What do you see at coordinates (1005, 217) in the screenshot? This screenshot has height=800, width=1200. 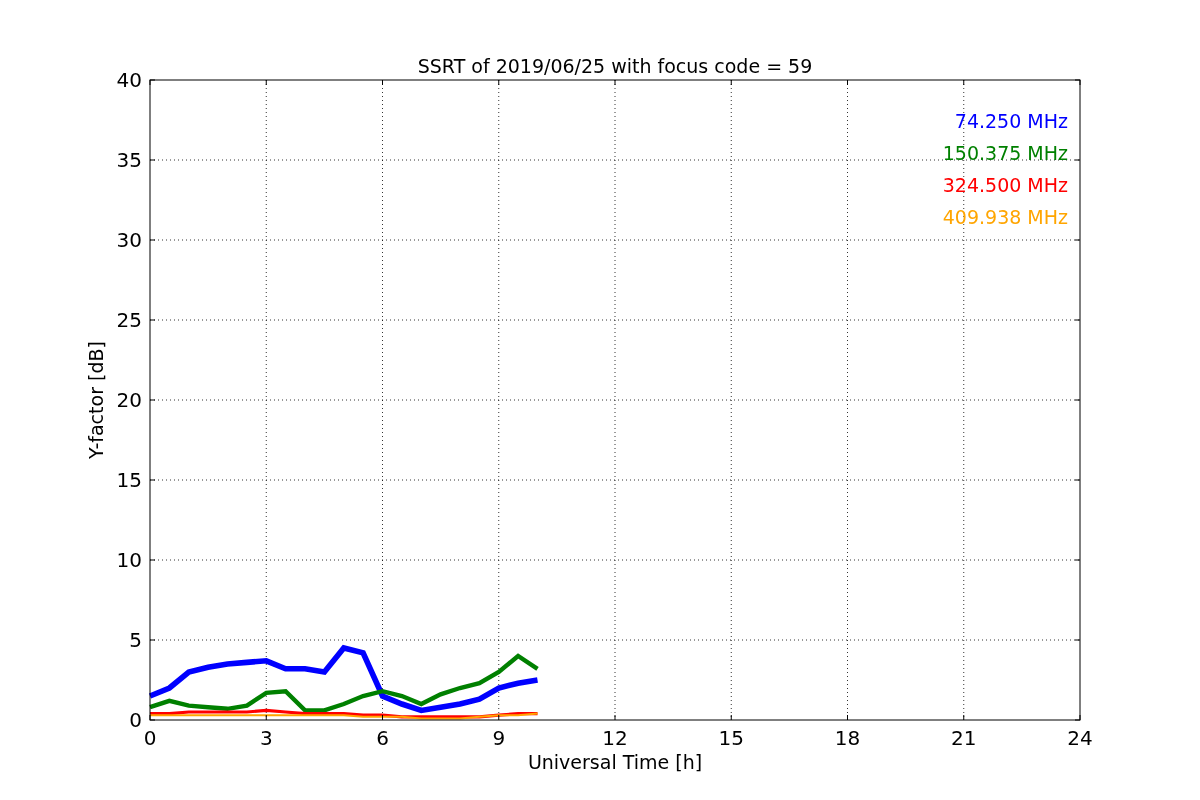 I see `legend-label: 409.938 MHz` at bounding box center [1005, 217].